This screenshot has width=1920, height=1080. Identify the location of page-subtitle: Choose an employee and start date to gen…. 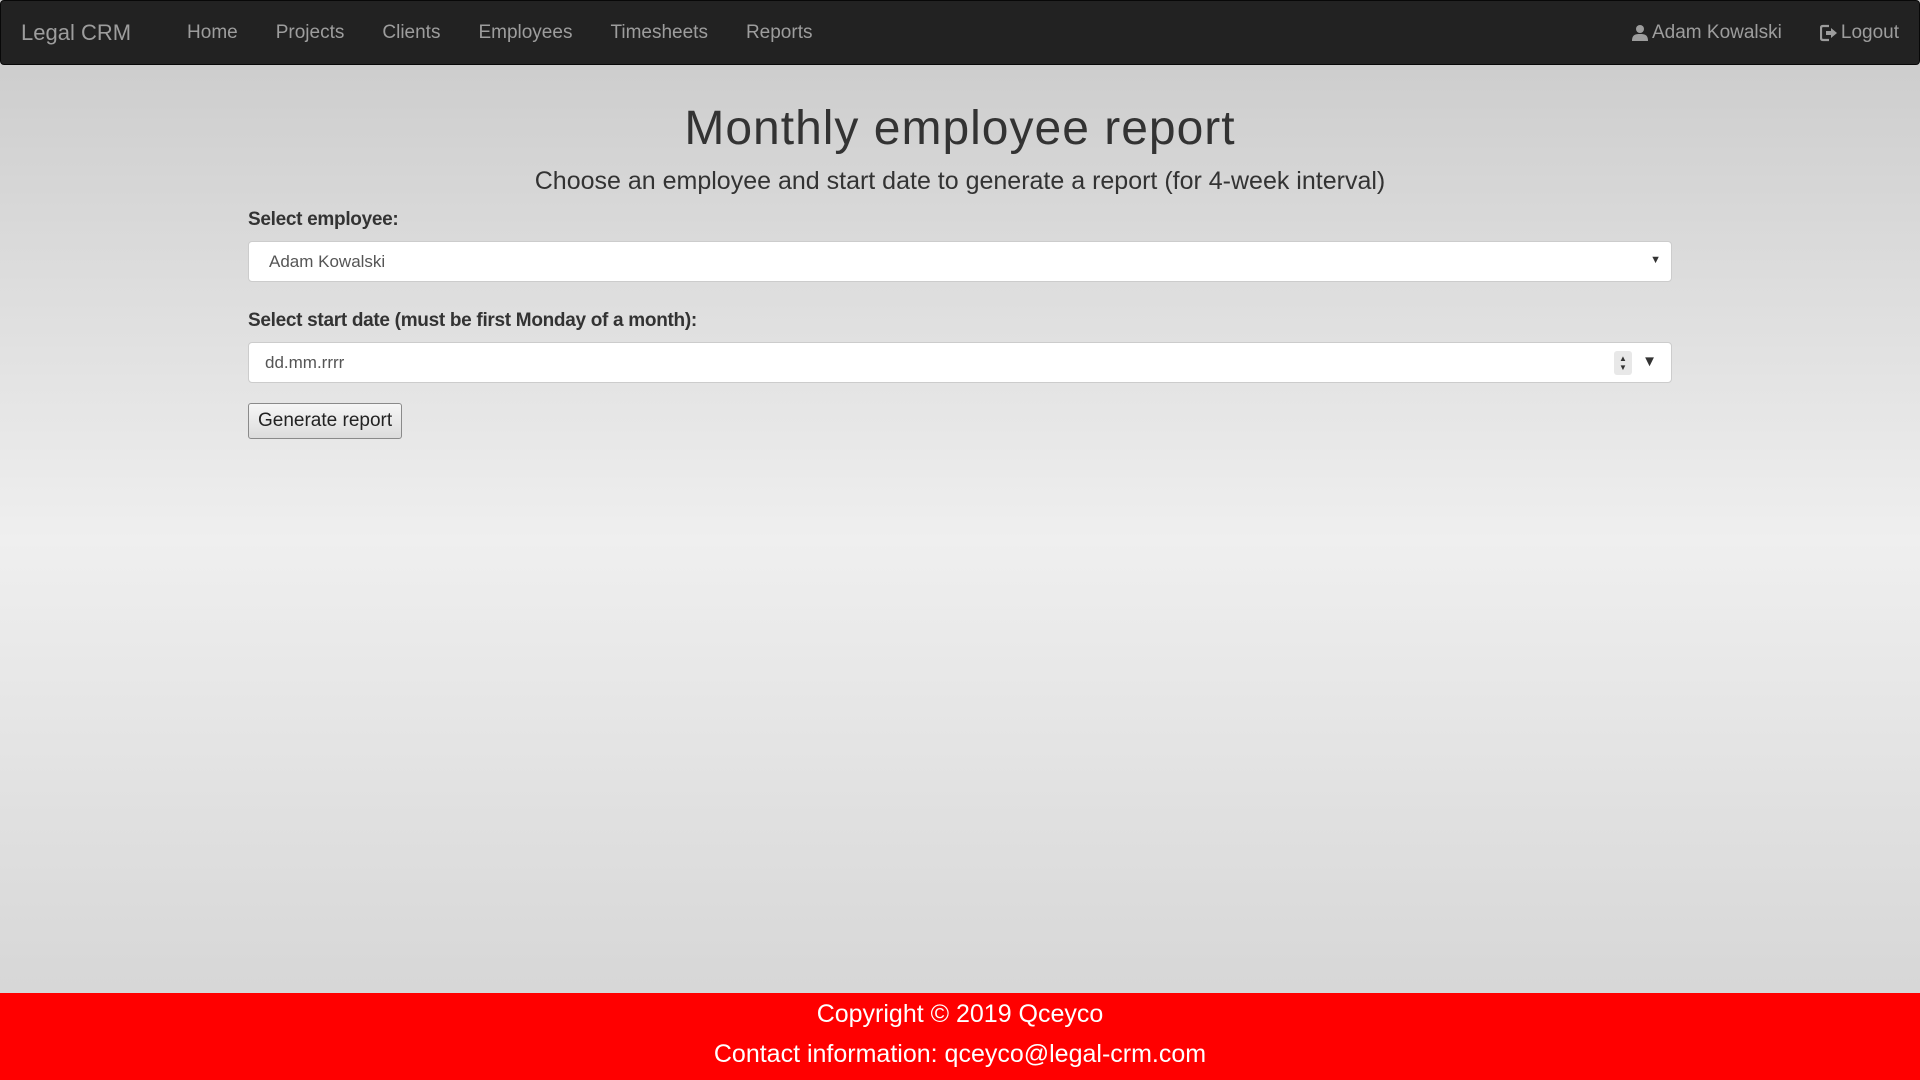
(960, 181).